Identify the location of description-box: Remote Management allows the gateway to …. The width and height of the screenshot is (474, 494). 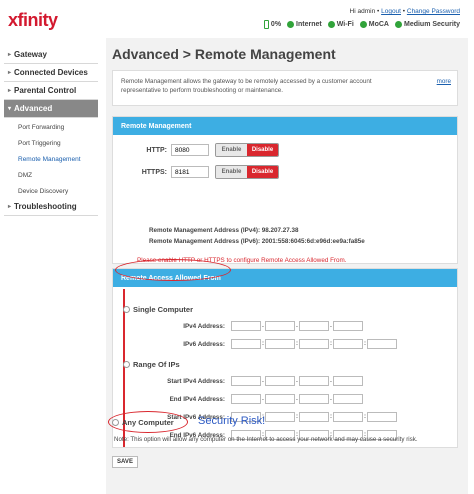
(285, 88).